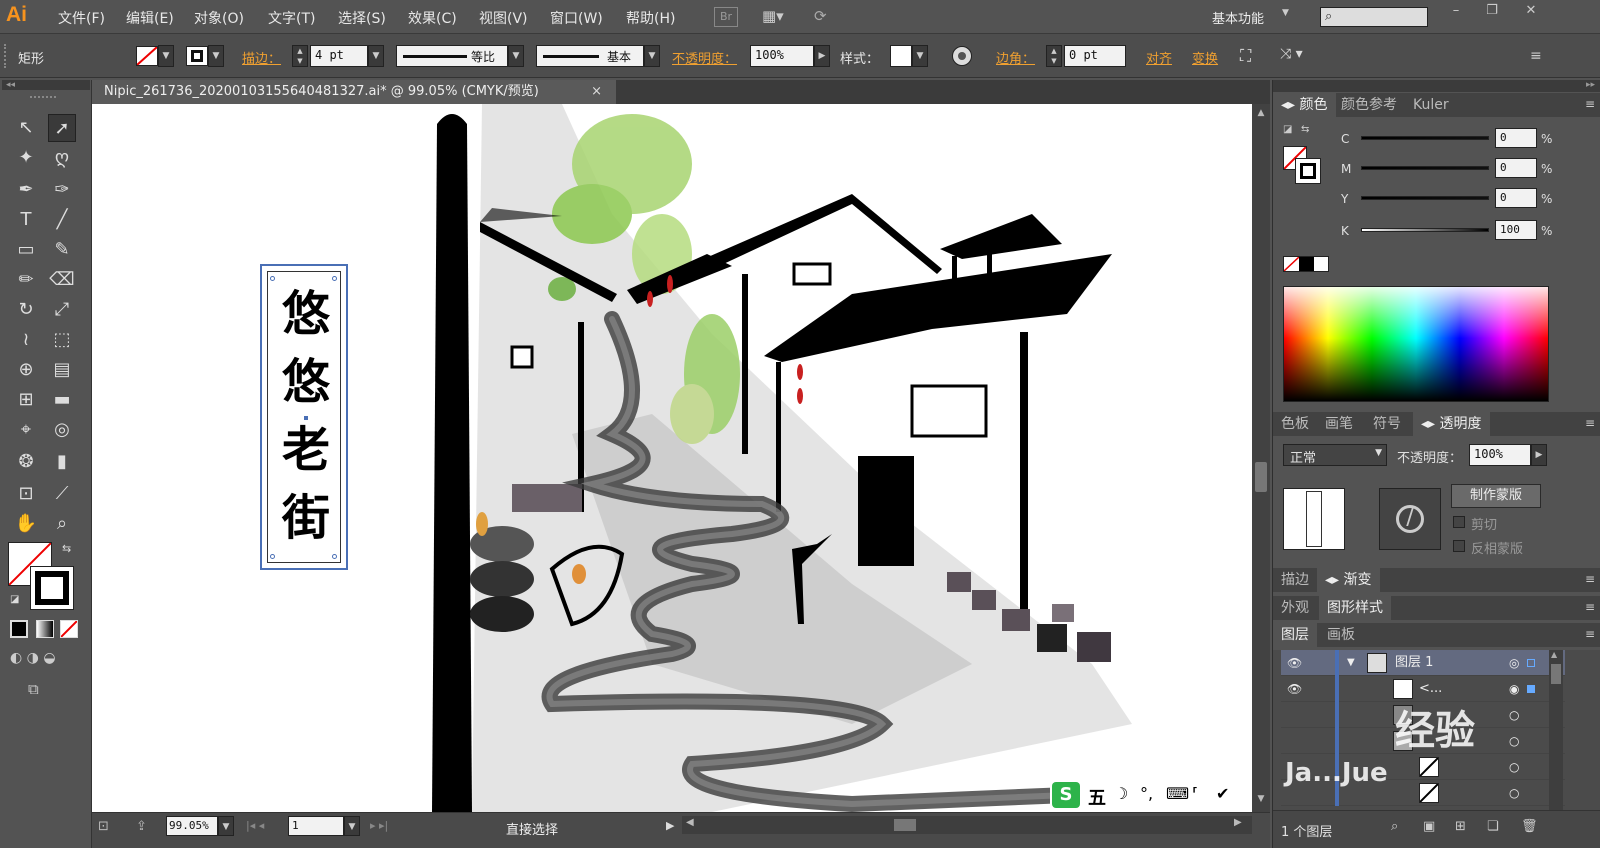  Describe the element at coordinates (362, 18) in the screenshot. I see `menu-select: 选择(S)` at that location.